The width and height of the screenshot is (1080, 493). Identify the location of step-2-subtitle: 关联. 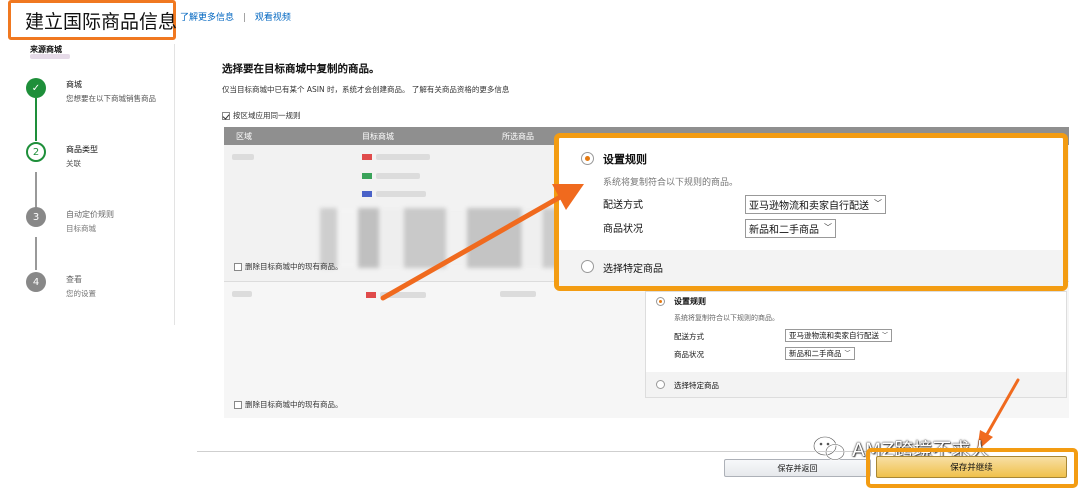
(73, 163).